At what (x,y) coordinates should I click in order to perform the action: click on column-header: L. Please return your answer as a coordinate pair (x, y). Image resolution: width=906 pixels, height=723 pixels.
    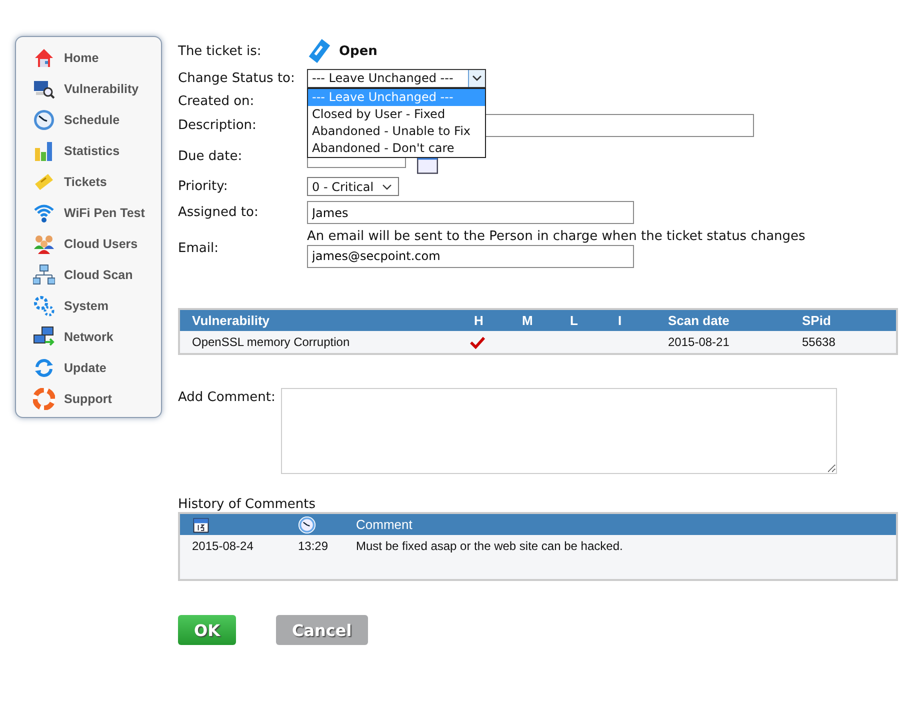
    Looking at the image, I should click on (574, 320).